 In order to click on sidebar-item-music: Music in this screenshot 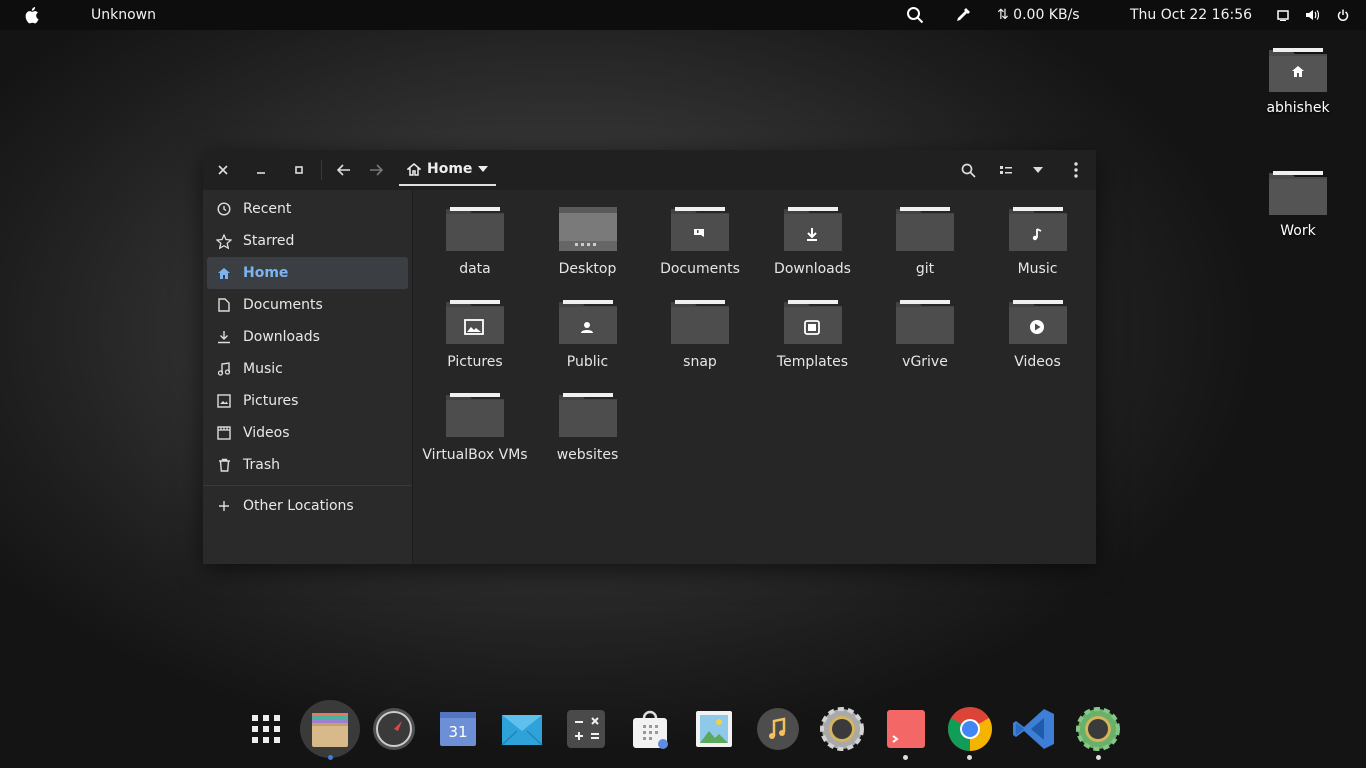, I will do `click(307, 369)`.